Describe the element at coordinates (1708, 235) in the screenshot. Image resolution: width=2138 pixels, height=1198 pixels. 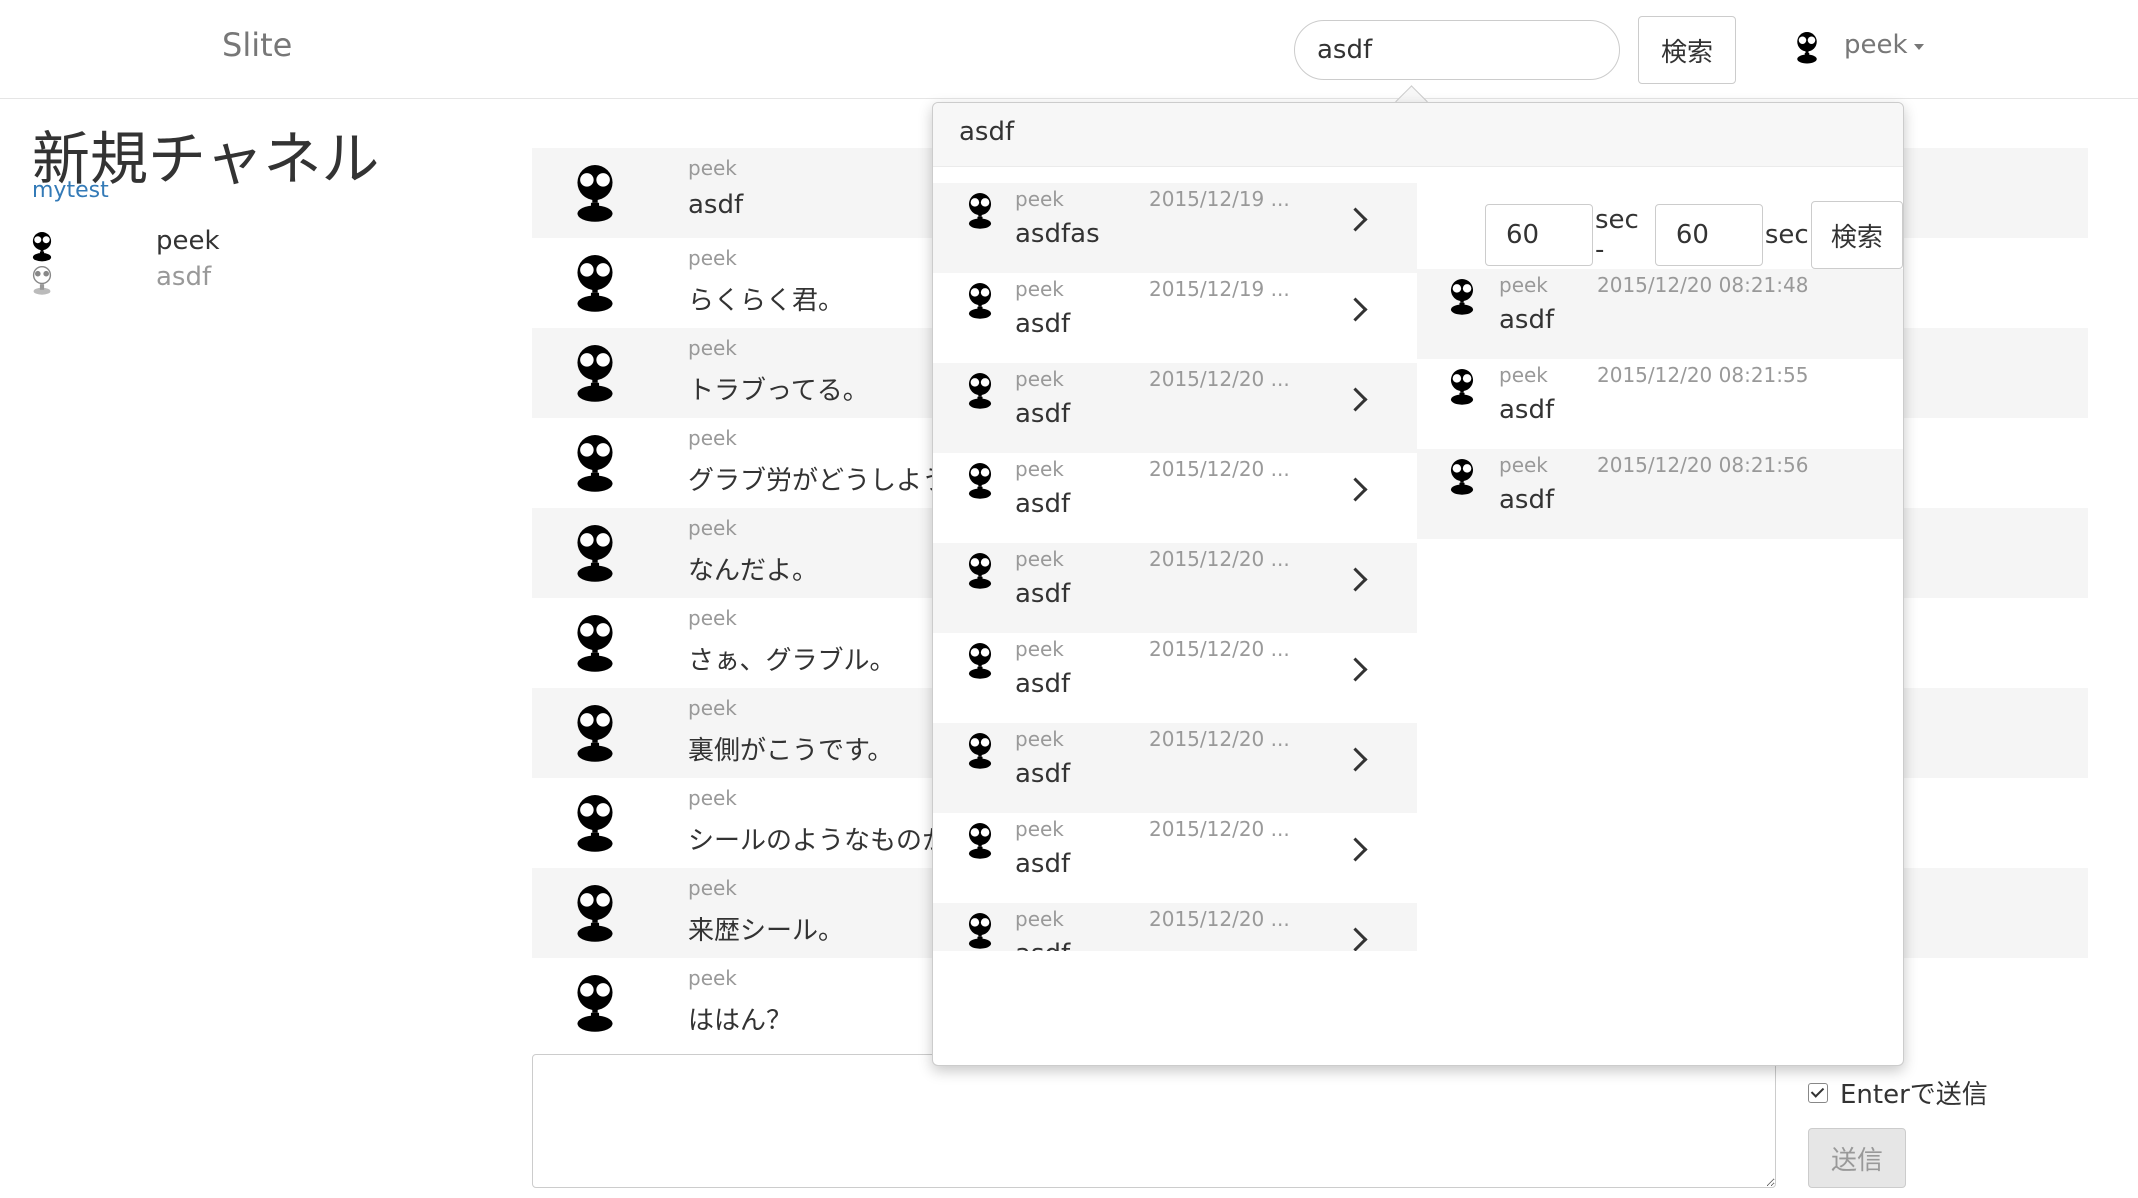
I see `seconds-after-input` at that location.